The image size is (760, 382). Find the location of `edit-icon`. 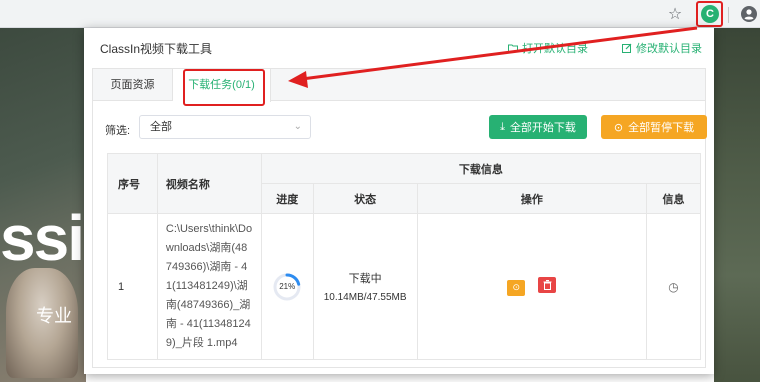

edit-icon is located at coordinates (627, 48).